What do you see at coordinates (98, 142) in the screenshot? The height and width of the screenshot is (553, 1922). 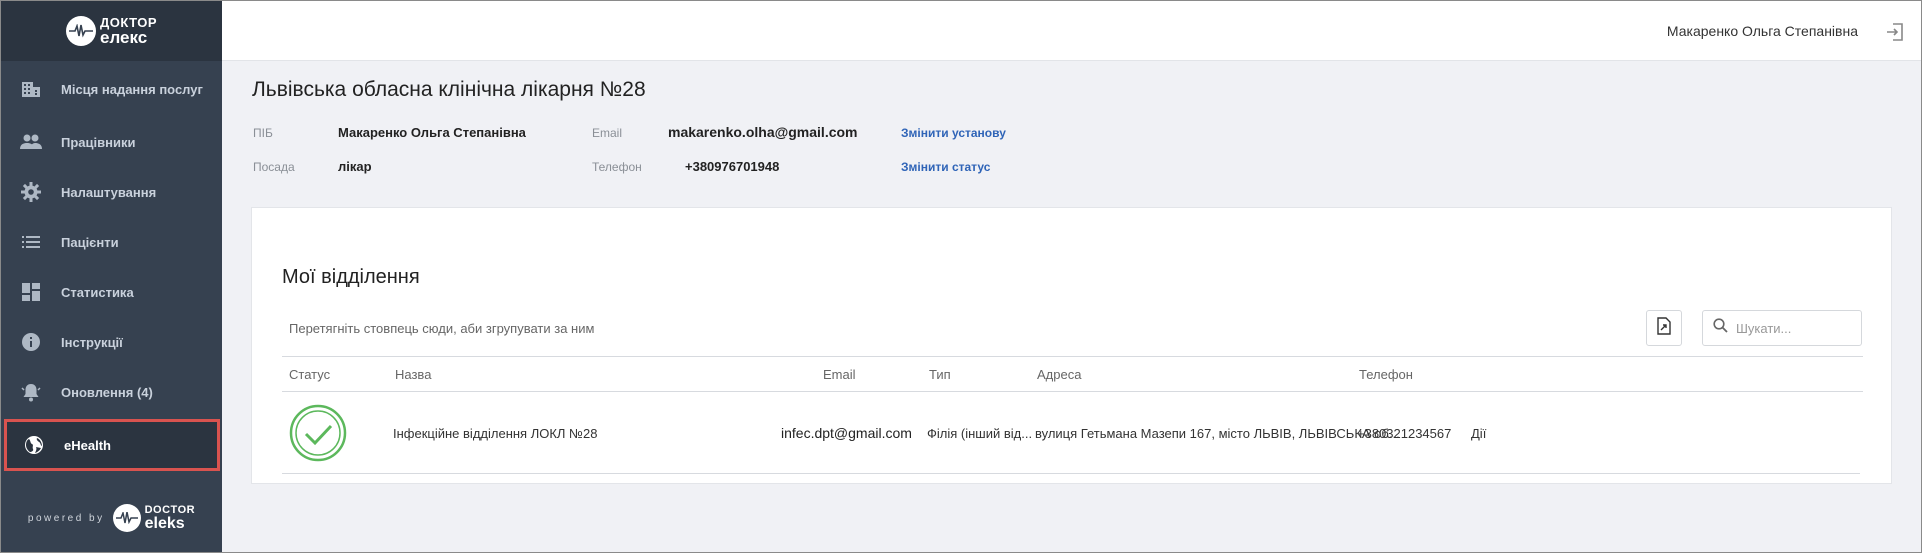 I see `sidebar-item-label: Працівники` at bounding box center [98, 142].